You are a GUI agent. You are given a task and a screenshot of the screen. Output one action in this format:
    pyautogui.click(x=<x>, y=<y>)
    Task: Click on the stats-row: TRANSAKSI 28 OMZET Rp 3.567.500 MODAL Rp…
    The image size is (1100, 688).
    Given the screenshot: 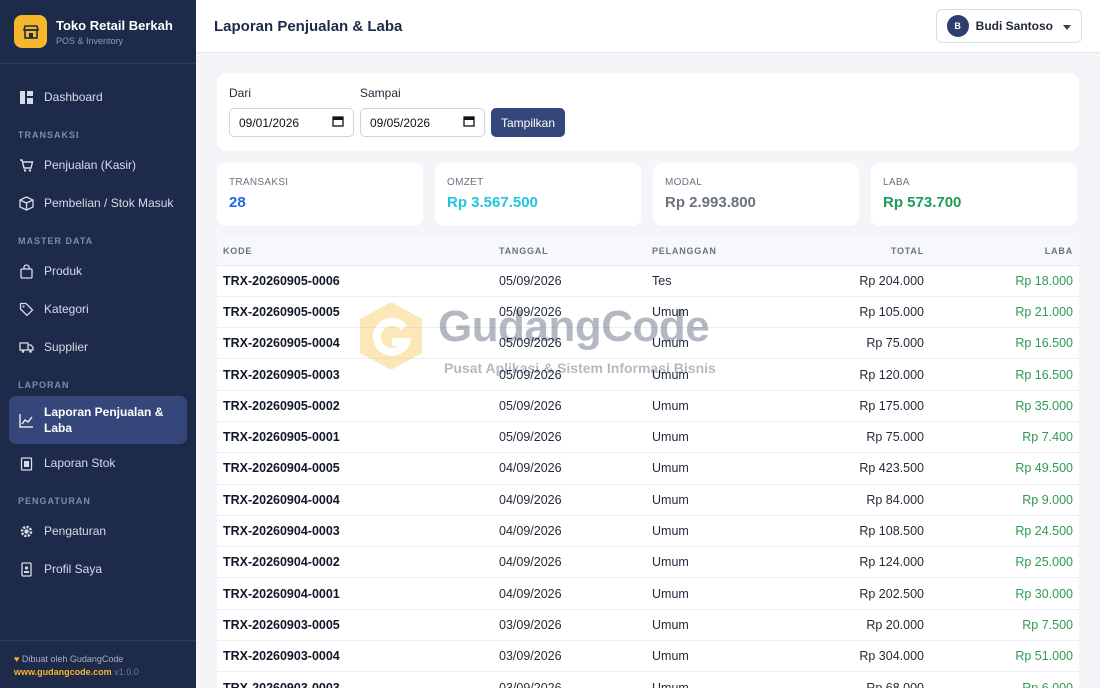 What is the action you would take?
    pyautogui.click(x=648, y=194)
    